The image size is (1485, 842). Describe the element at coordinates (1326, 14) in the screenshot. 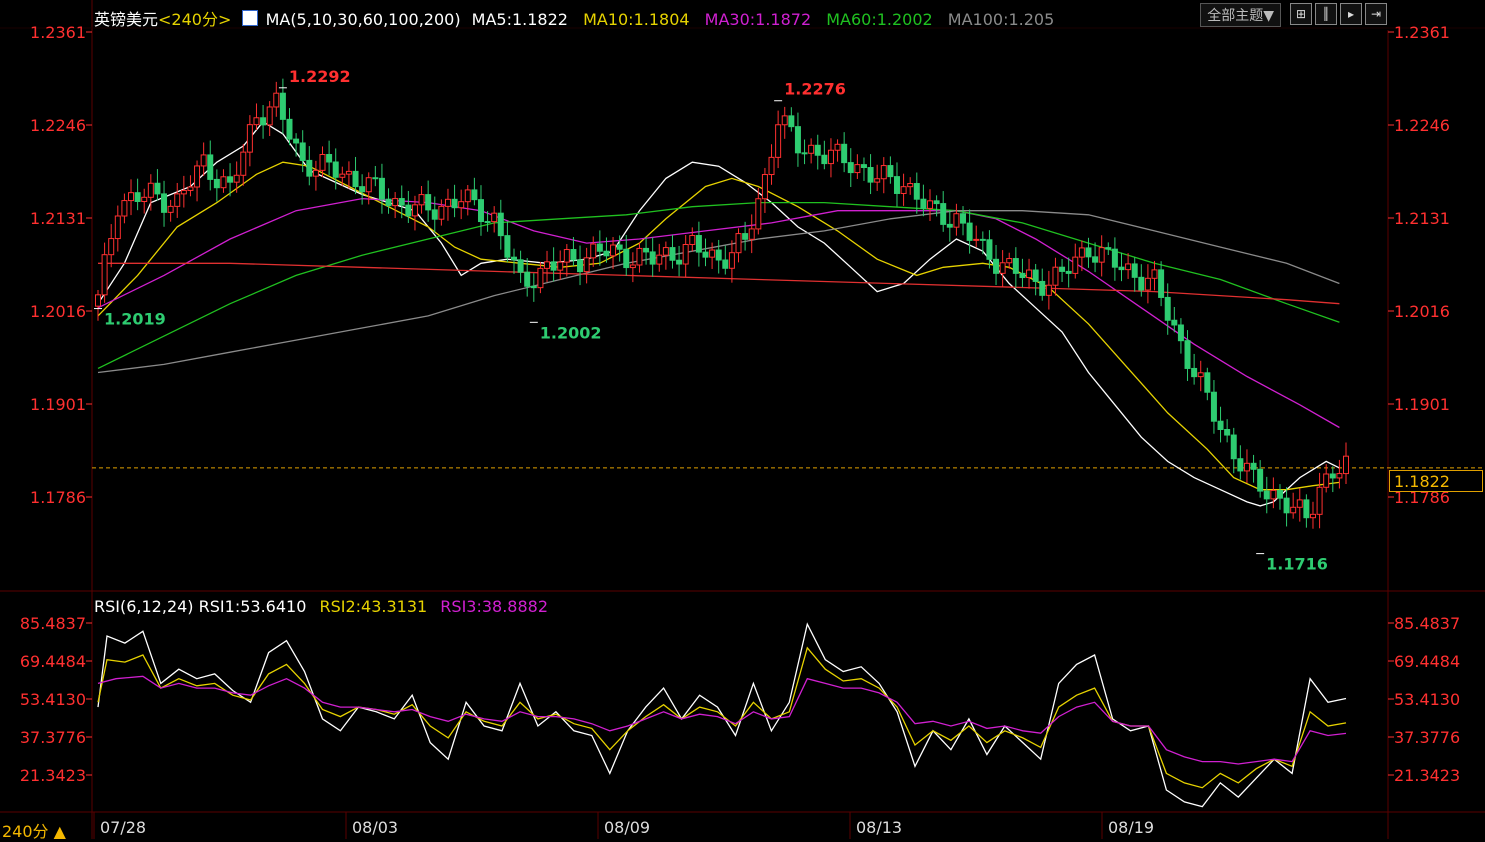

I see `columns-layout-icon: ║` at that location.